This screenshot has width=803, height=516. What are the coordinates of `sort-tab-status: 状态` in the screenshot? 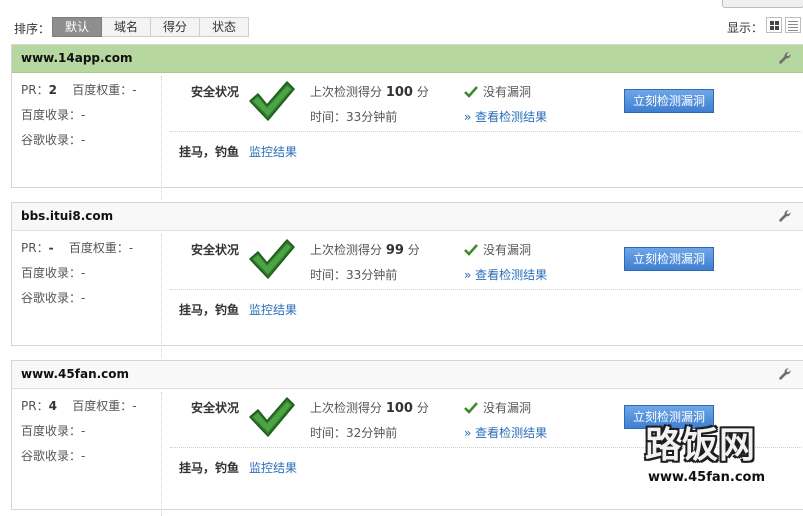 It's located at (225, 27).